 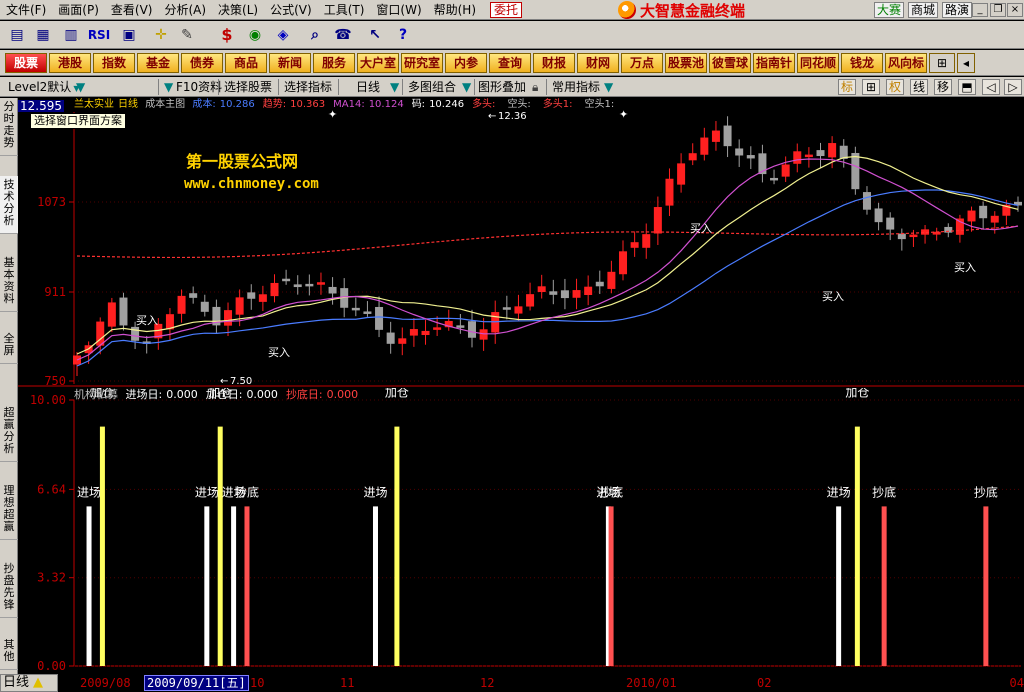 What do you see at coordinates (71, 35) in the screenshot?
I see `kline-icon: ▥` at bounding box center [71, 35].